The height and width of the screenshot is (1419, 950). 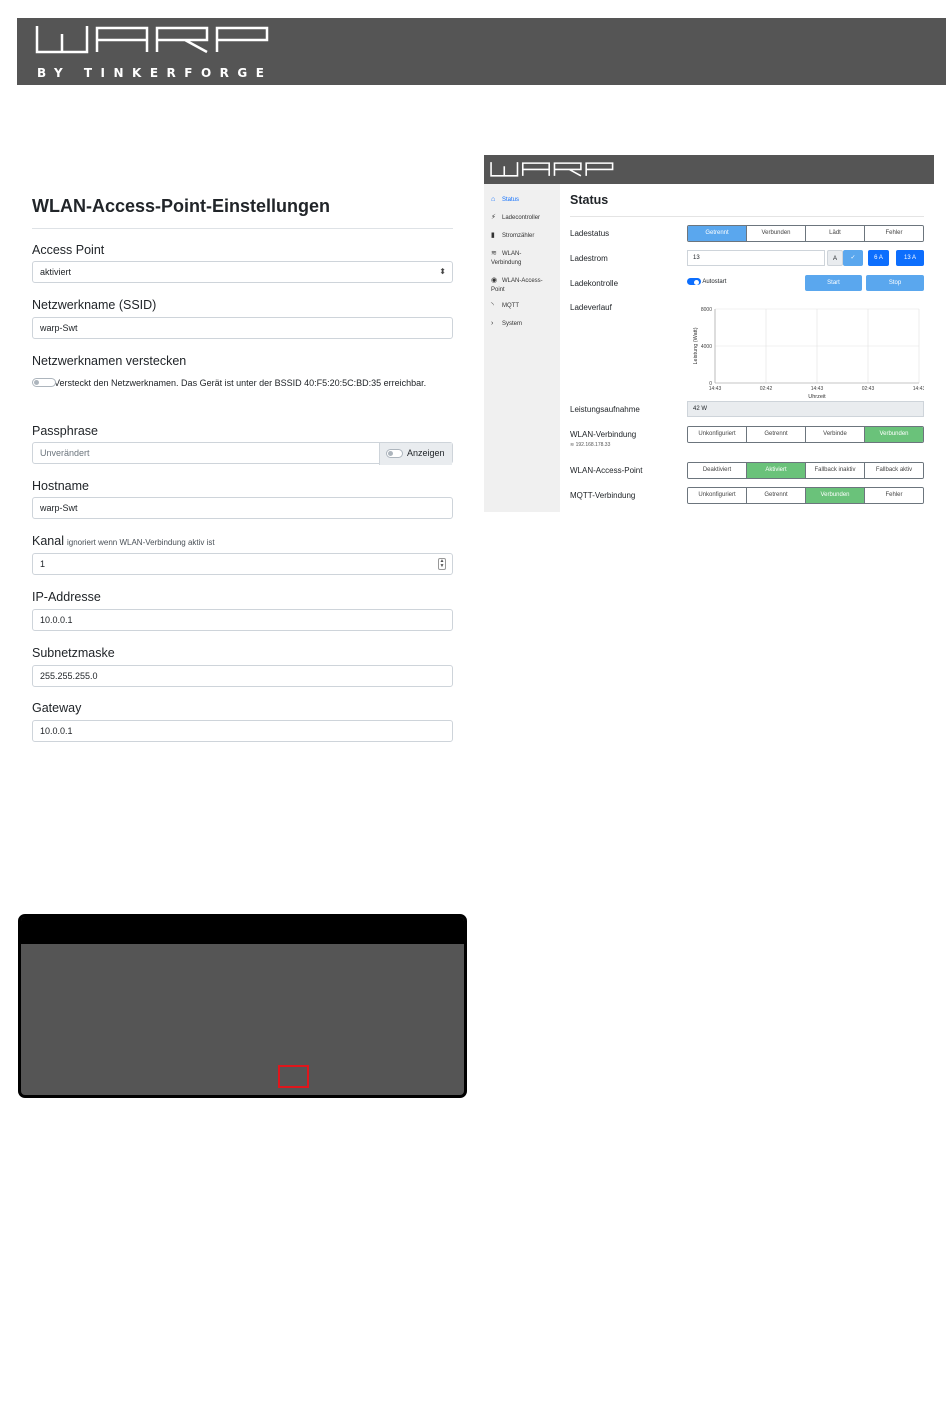 What do you see at coordinates (834, 470) in the screenshot?
I see `ap-option-fallback-inaktiv: Fallback inaktiv` at bounding box center [834, 470].